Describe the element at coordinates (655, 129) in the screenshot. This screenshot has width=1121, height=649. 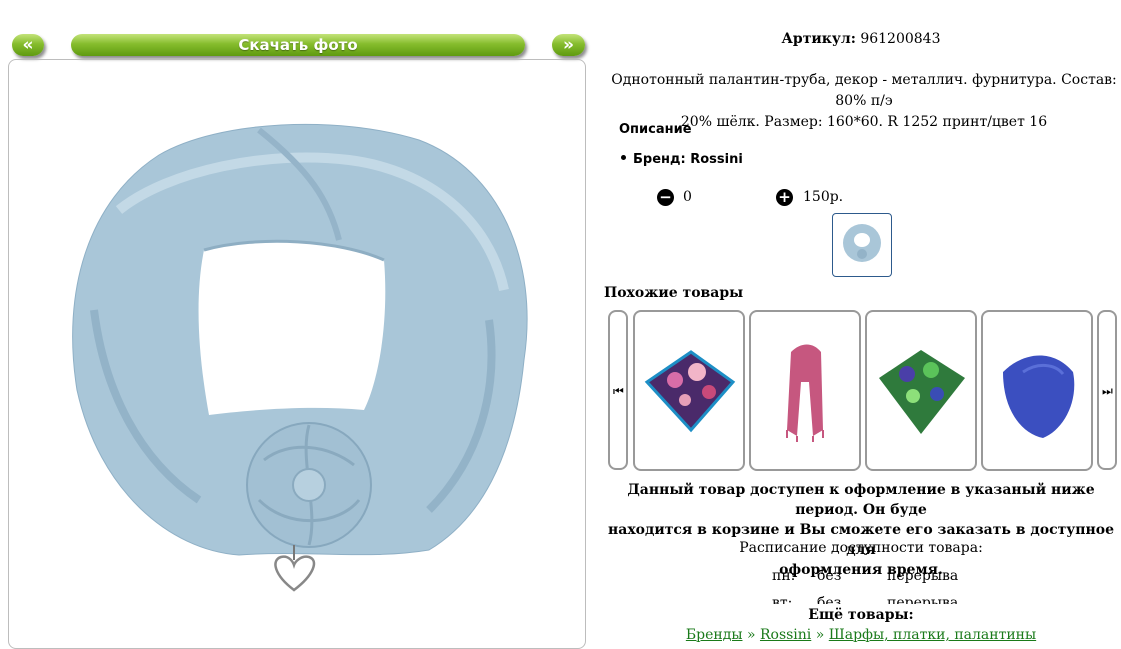
I see `section-title-description: Описание` at that location.